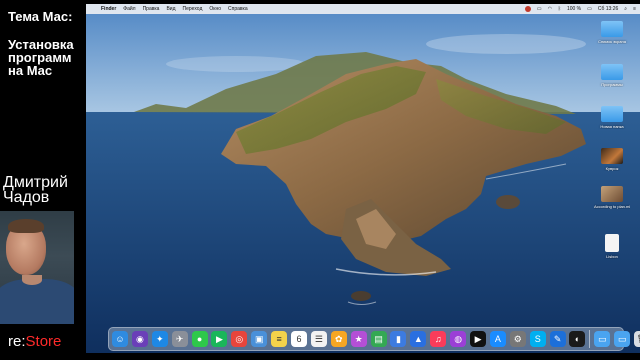 The height and width of the screenshot is (360, 640). What do you see at coordinates (602, 339) in the screenshot?
I see `downloads-folder-icon: ▭` at bounding box center [602, 339].